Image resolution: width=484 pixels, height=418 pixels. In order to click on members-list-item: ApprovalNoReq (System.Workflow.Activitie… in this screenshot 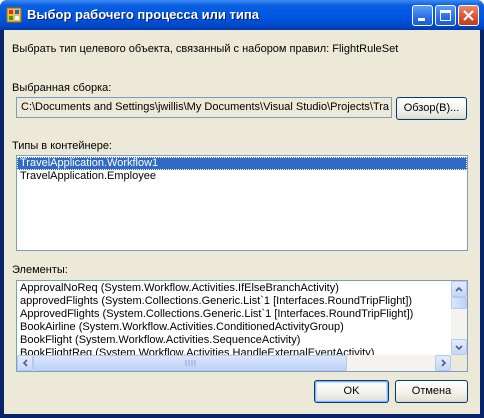, I will do `click(234, 288)`.